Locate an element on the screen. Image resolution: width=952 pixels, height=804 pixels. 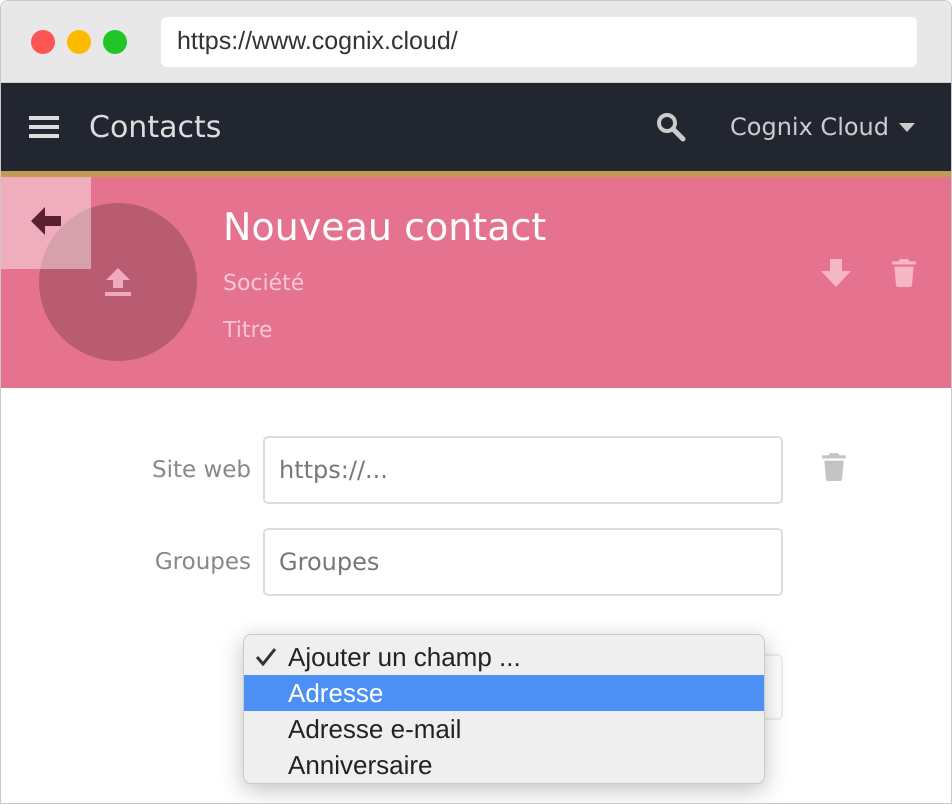
upload-icon is located at coordinates (118, 282).